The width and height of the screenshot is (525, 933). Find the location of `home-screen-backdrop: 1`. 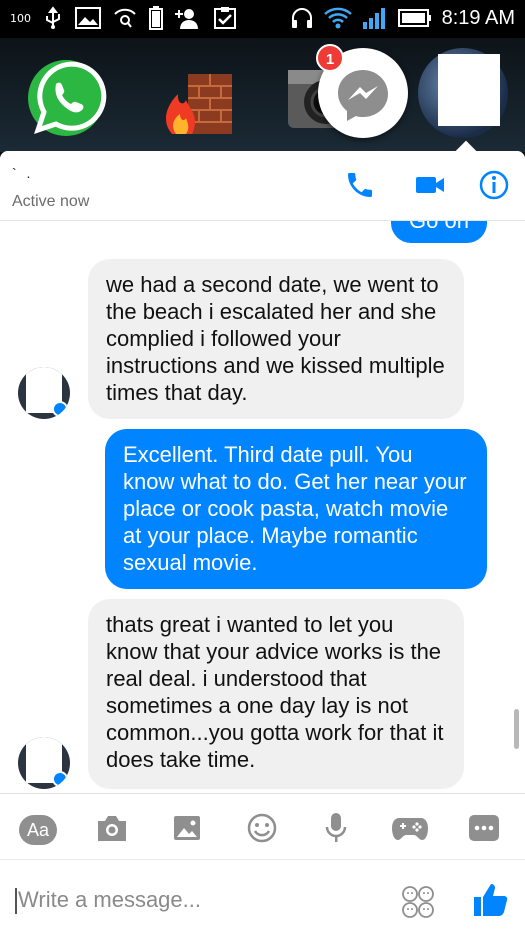

home-screen-backdrop: 1 is located at coordinates (262, 95).